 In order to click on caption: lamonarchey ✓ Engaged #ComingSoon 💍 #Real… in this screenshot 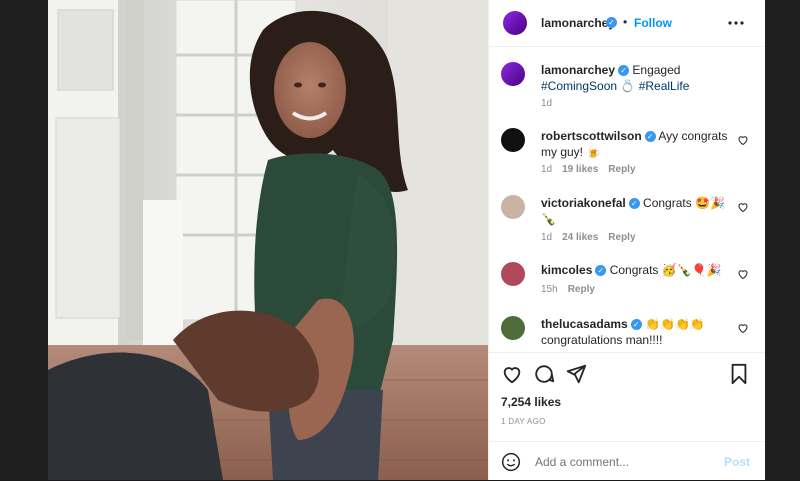, I will do `click(626, 85)`.